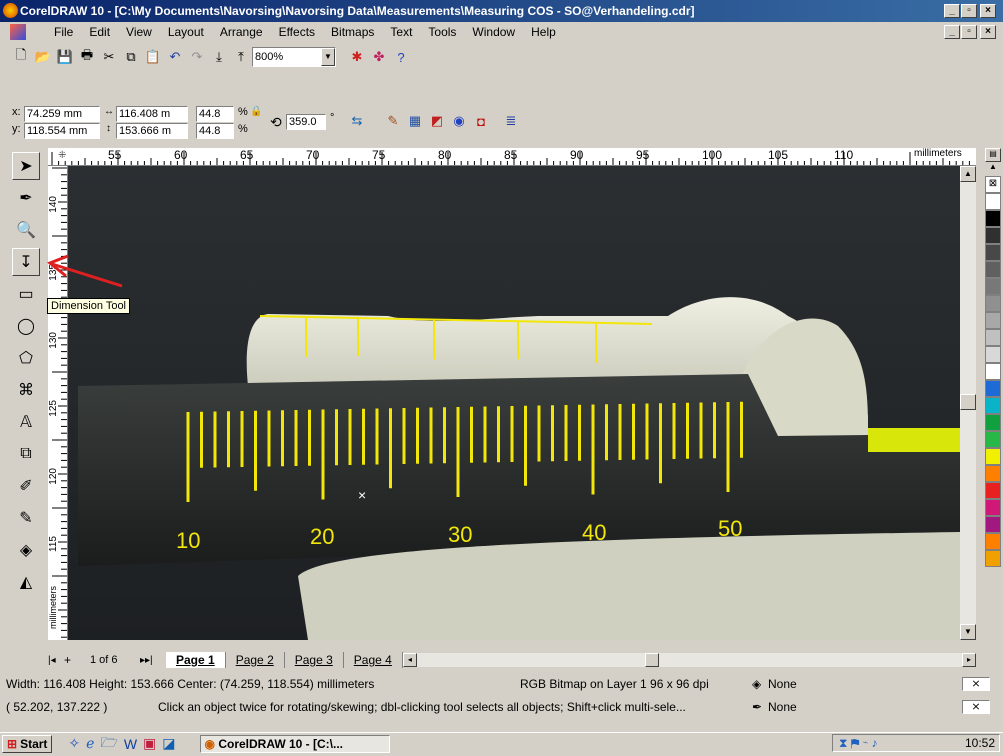 Image resolution: width=1003 pixels, height=756 pixels. Describe the element at coordinates (409, 660) in the screenshot. I see `scroll-left-icon: ◂` at that location.